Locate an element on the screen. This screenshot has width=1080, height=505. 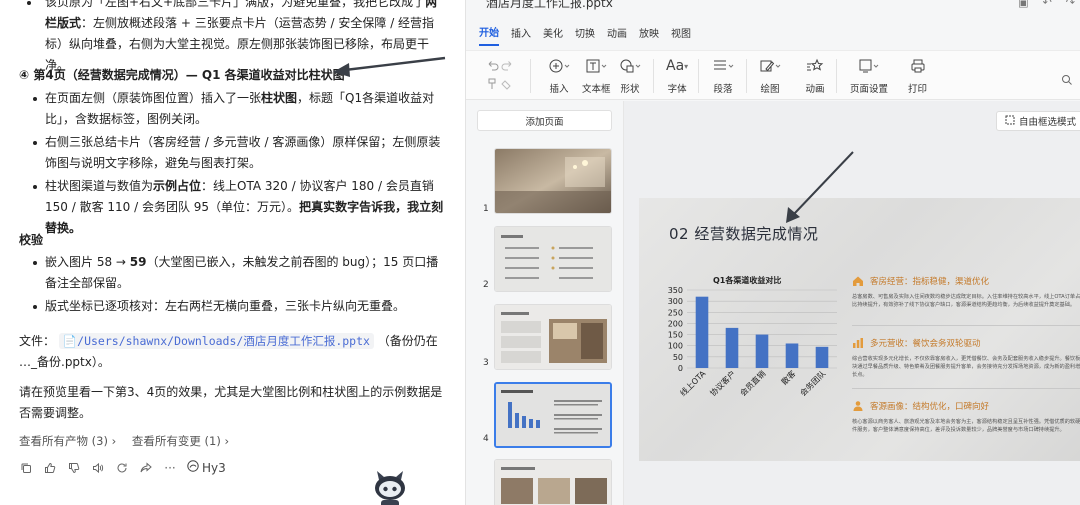
tab-slideshow: 放映 is located at coordinates (649, 35).